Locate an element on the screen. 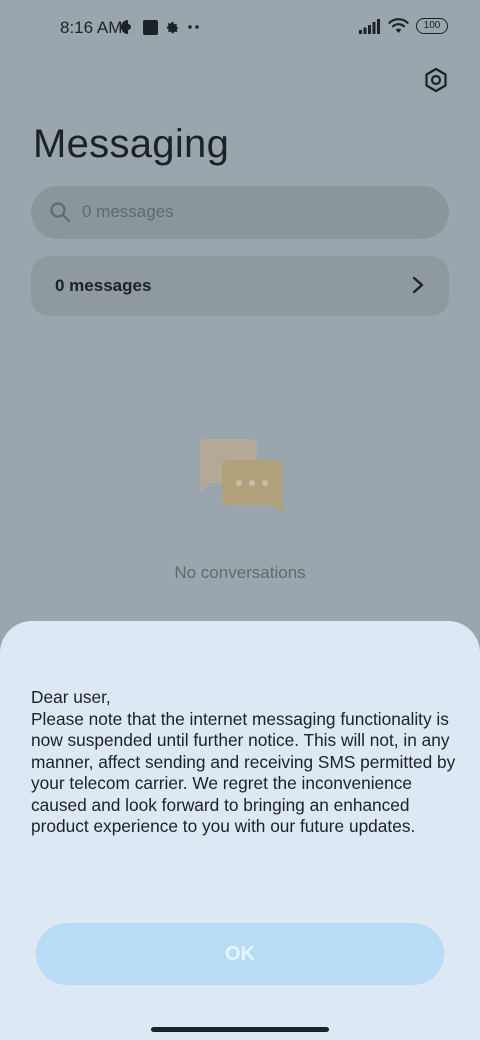 The width and height of the screenshot is (480, 1040). app-notification-icon is located at coordinates (150, 27).